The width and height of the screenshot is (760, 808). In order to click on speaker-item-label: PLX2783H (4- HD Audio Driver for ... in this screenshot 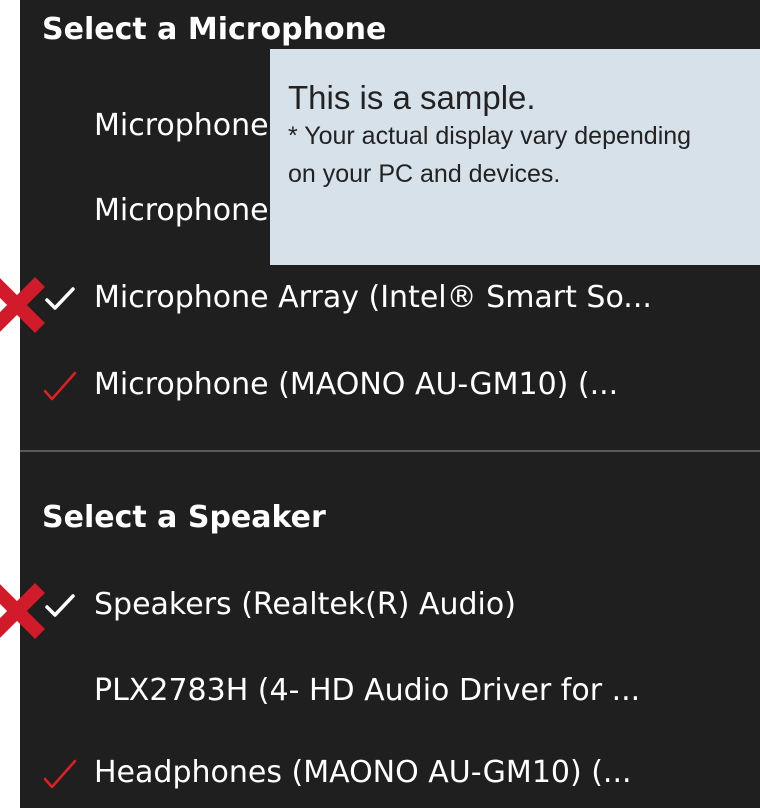, I will do `click(367, 690)`.